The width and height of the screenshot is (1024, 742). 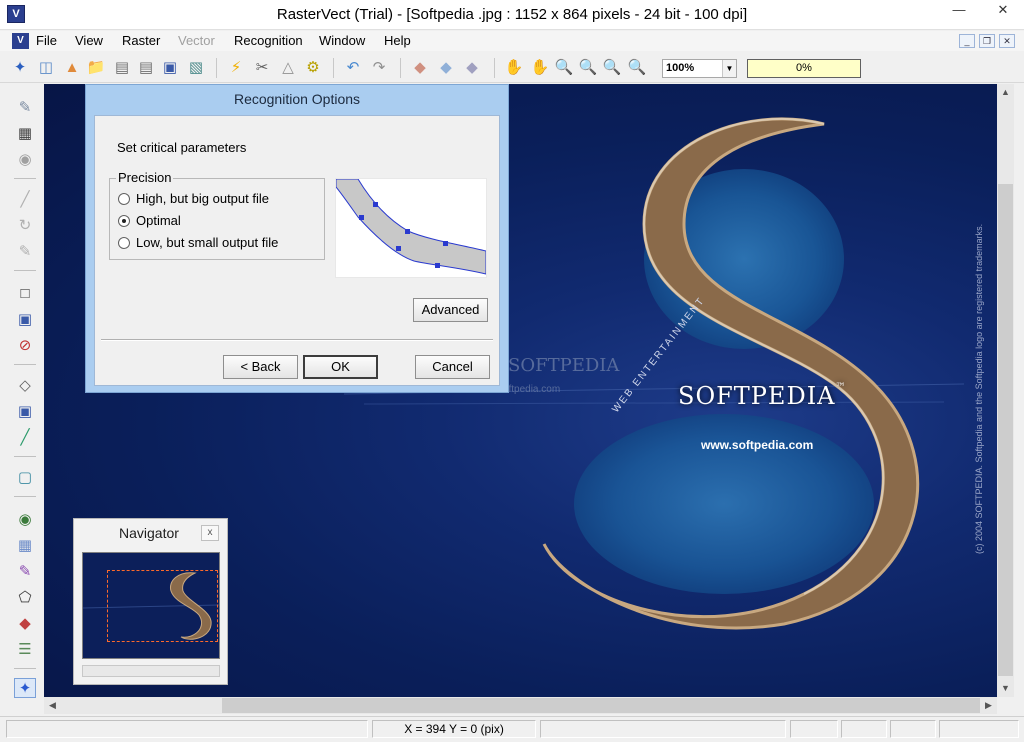 What do you see at coordinates (260, 367) in the screenshot?
I see `back-button: < Back` at bounding box center [260, 367].